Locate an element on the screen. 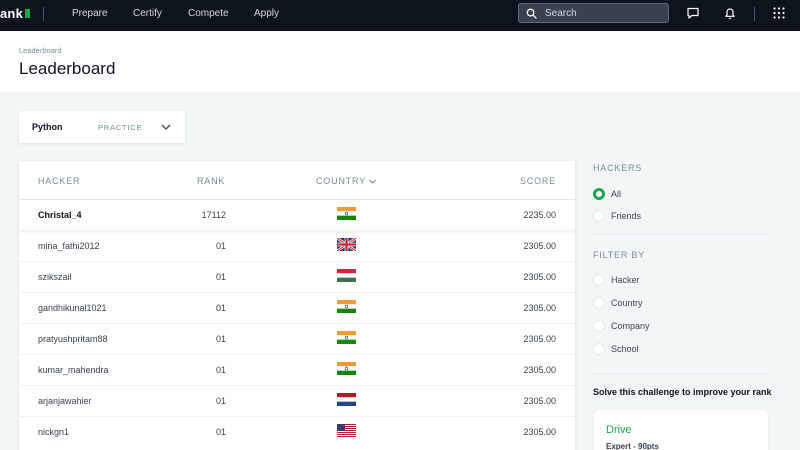 The width and height of the screenshot is (800, 450). table-row: kumar_mahendra 01 2305.00 is located at coordinates (297, 369).